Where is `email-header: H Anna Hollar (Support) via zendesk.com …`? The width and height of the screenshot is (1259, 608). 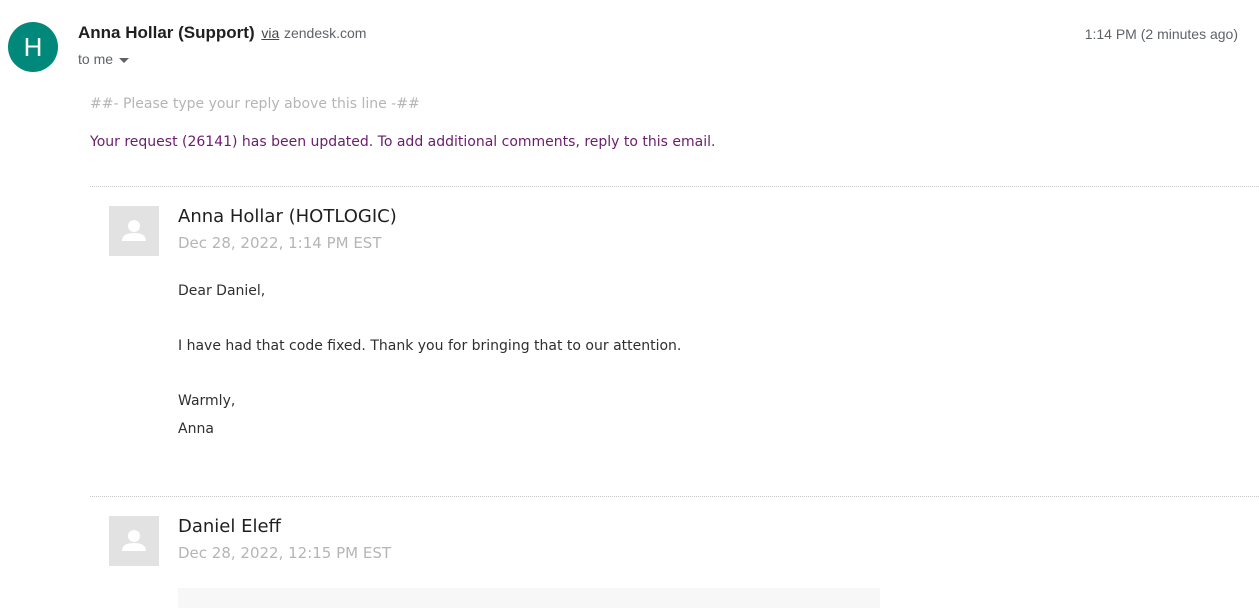 email-header: H Anna Hollar (Support) via zendesk.com … is located at coordinates (629, 45).